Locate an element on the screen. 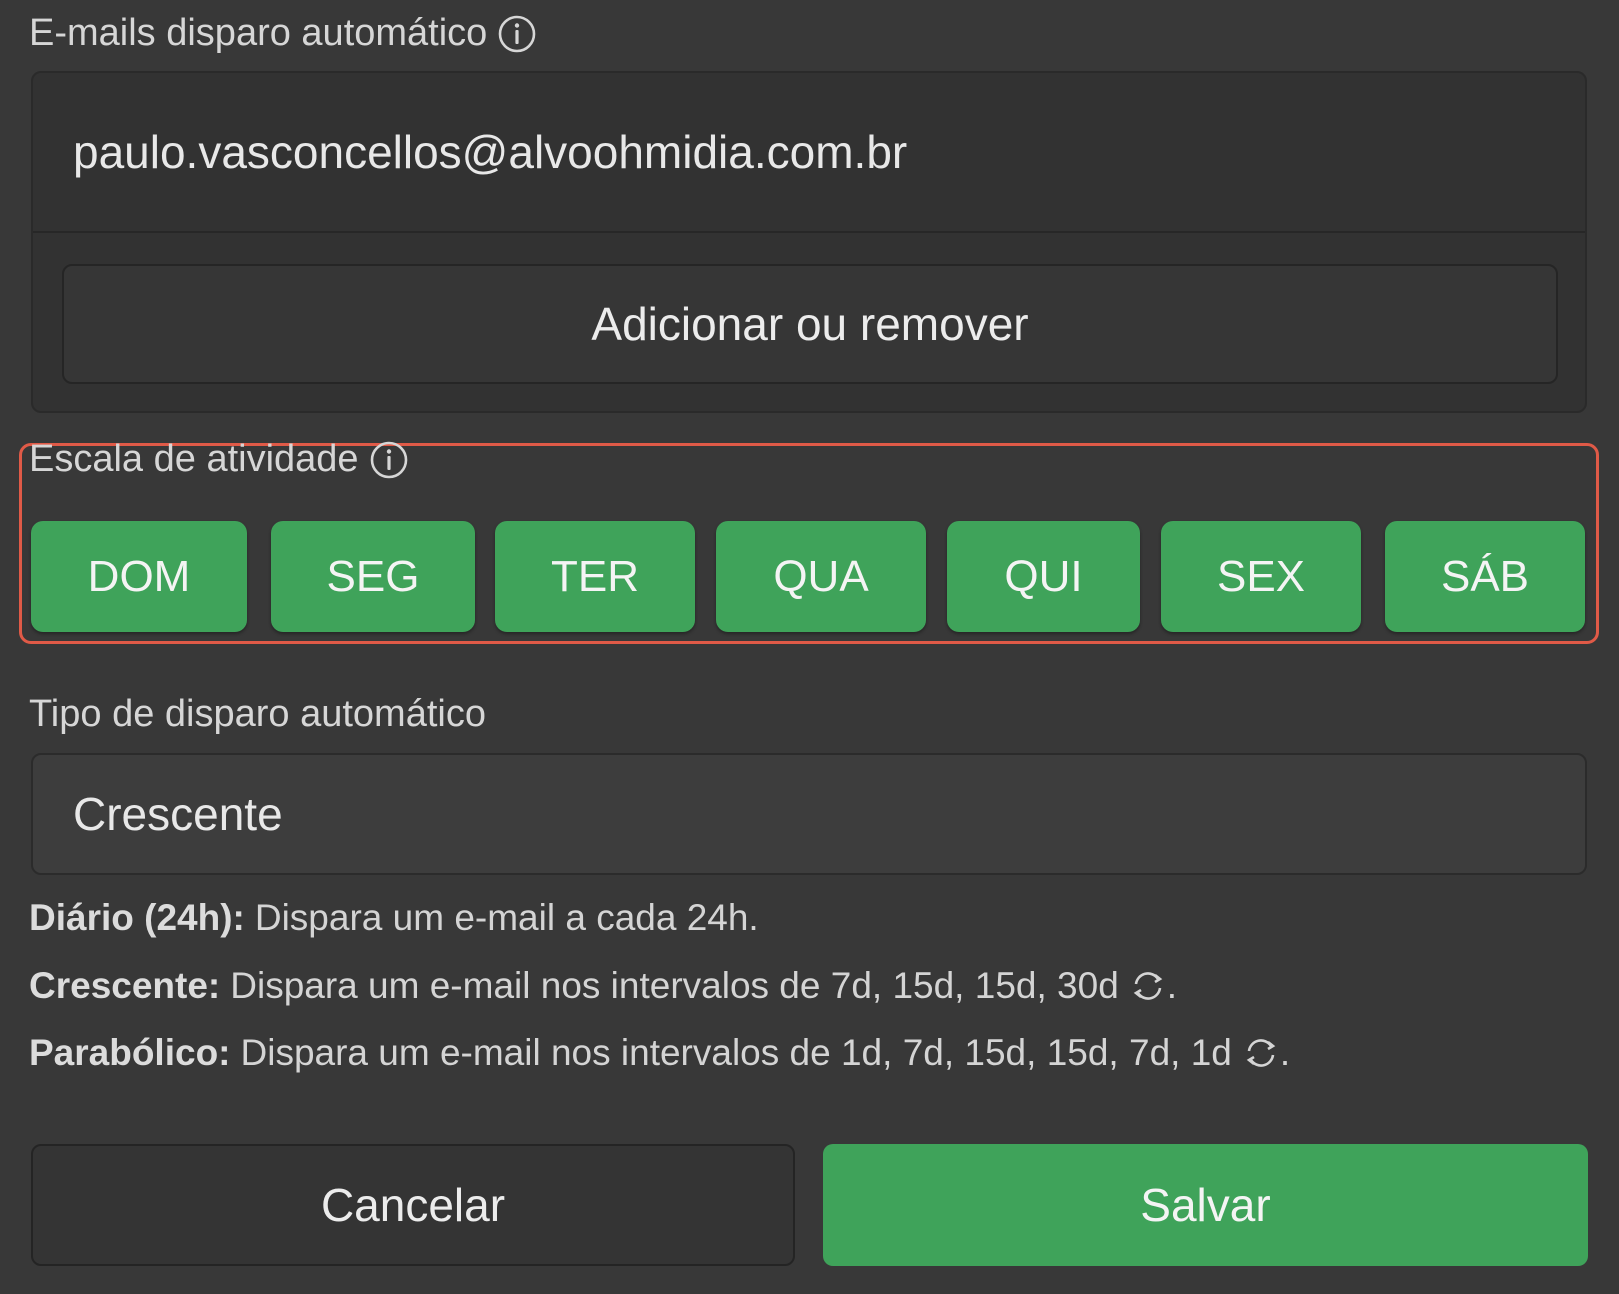 The image size is (1619, 1294). day-toggle-monday: SEG is located at coordinates (373, 576).